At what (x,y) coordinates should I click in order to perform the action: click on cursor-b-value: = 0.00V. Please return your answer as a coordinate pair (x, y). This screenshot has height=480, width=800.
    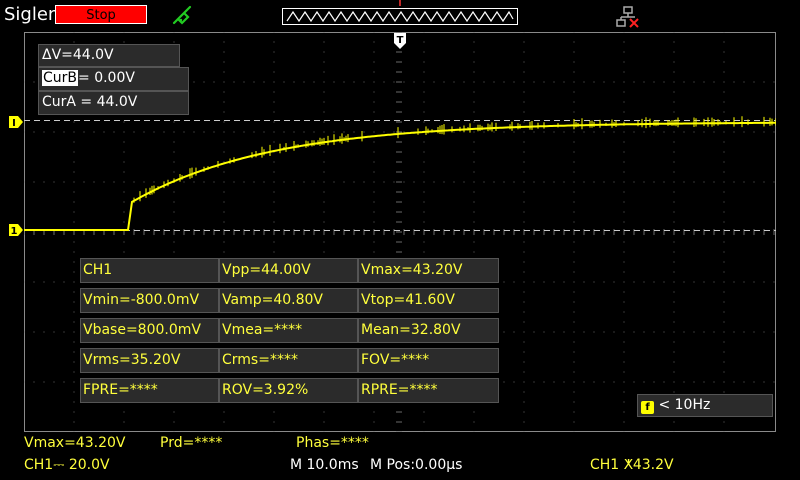
    Looking at the image, I should click on (106, 78).